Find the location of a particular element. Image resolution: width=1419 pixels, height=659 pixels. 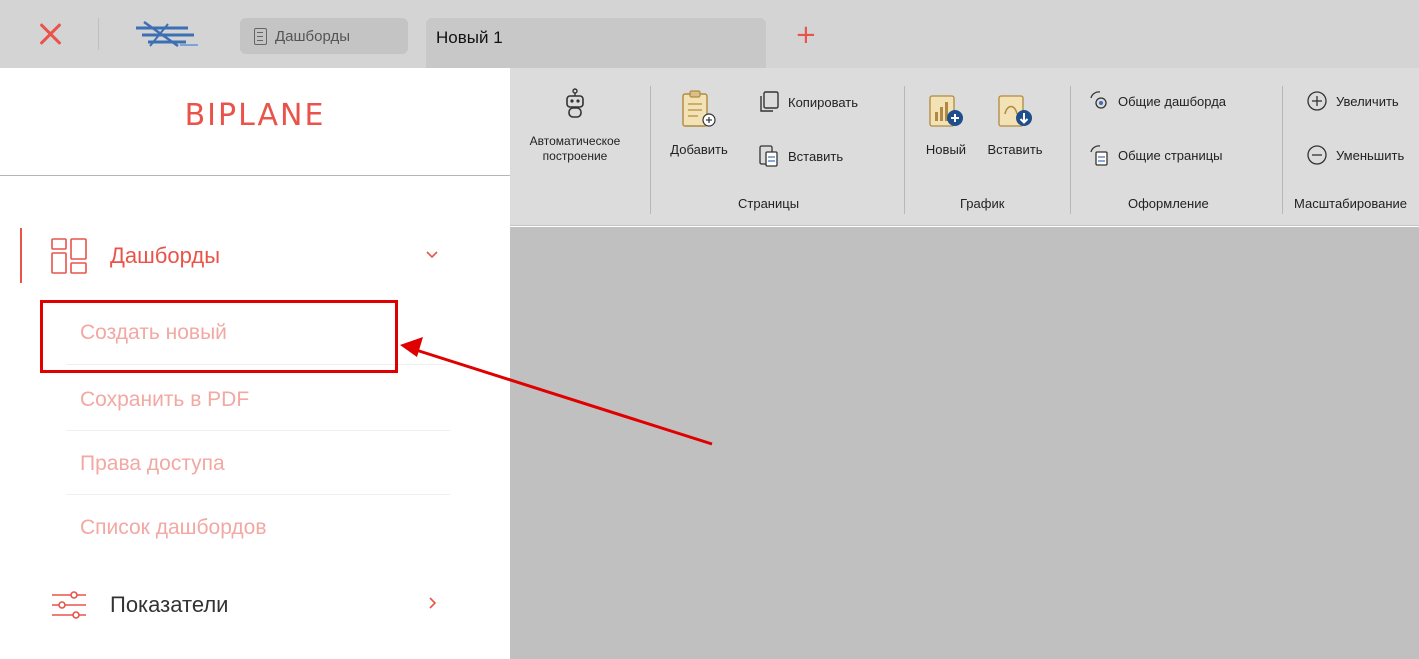

paste-page-button: Вставить is located at coordinates (800, 156).